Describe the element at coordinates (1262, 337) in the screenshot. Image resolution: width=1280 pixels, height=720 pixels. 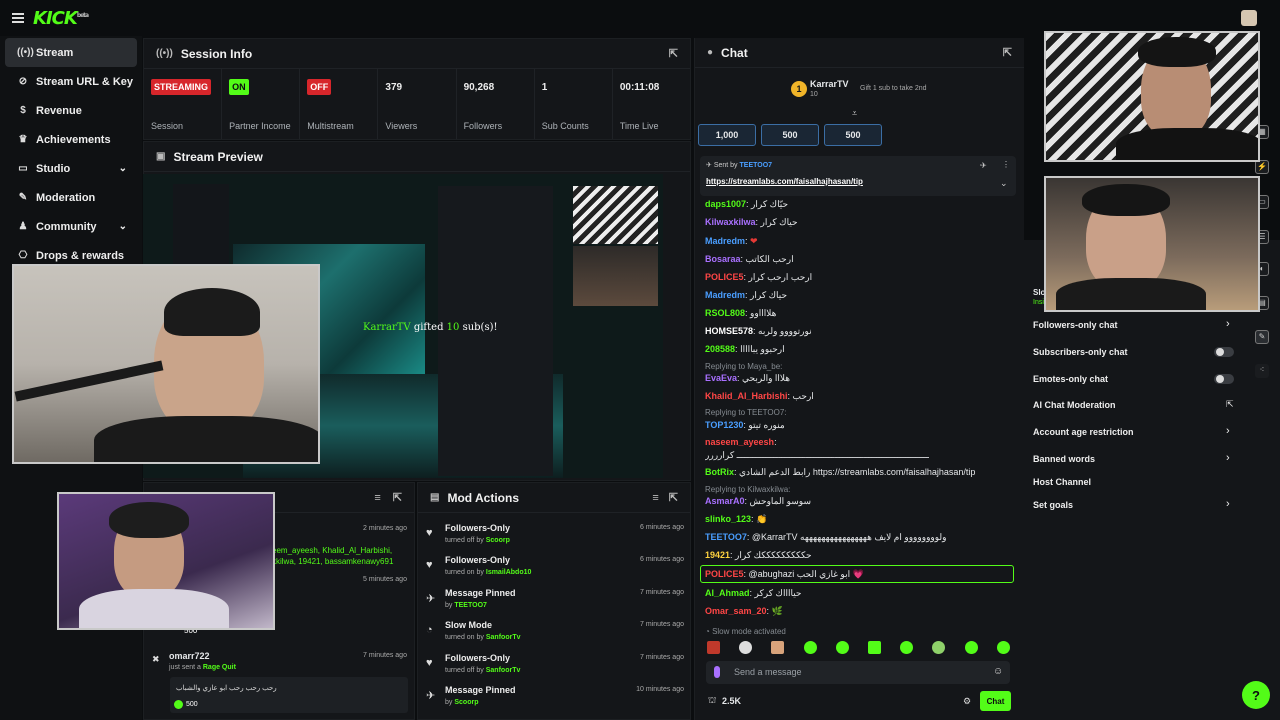
I see `wrench-icon: ✎` at that location.